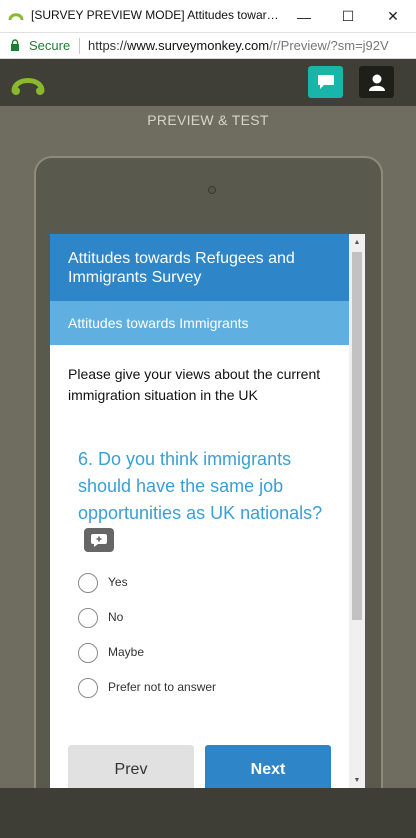  I want to click on option-label-yes: Yes, so click(118, 582).